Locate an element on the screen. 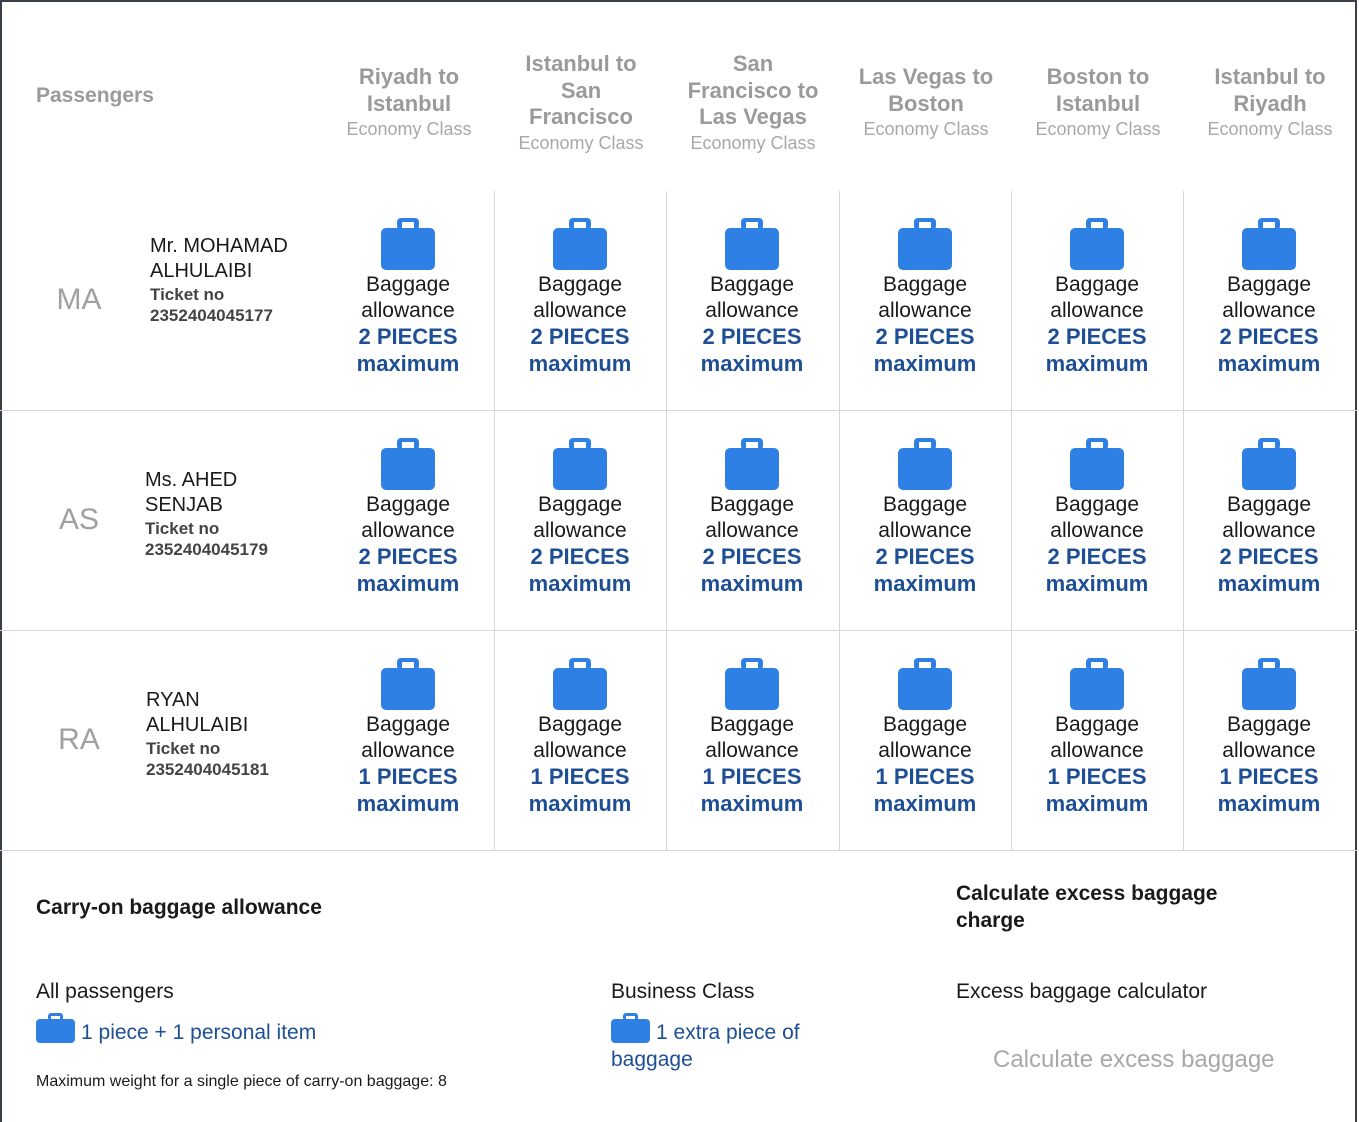 Image resolution: width=1359 pixels, height=1122 pixels. segment-route: San Francisco to Las Vegas is located at coordinates (753, 90).